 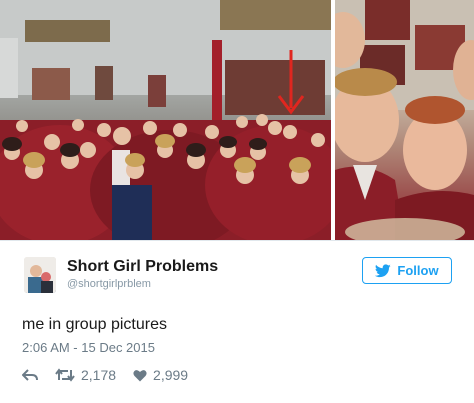 I want to click on tweet-actions: 2,178 2,999, so click(x=113, y=375).